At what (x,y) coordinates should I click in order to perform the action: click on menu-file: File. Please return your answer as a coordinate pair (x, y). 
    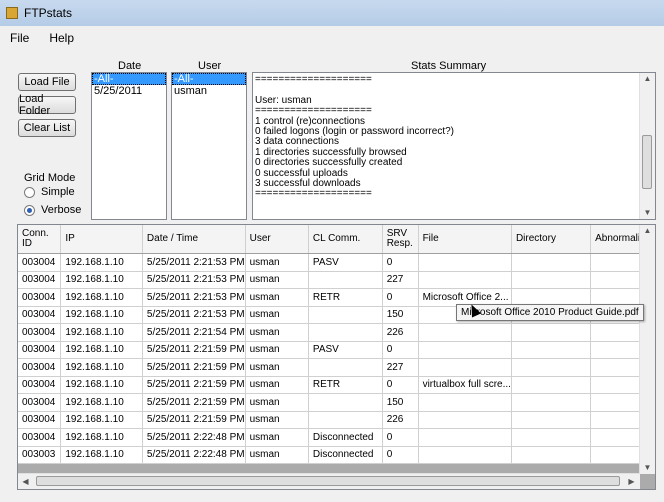
    Looking at the image, I should click on (19, 38).